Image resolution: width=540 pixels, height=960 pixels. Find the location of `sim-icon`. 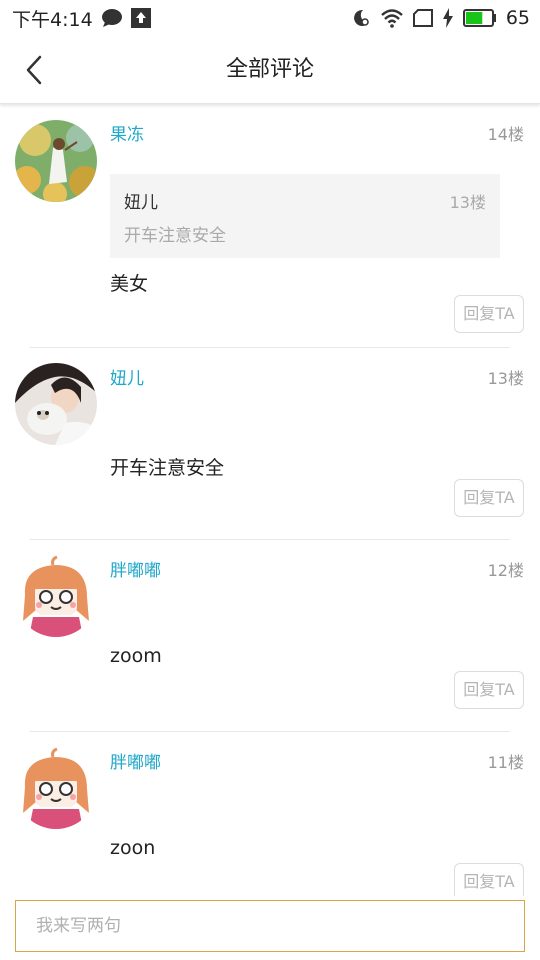

sim-icon is located at coordinates (422, 18).